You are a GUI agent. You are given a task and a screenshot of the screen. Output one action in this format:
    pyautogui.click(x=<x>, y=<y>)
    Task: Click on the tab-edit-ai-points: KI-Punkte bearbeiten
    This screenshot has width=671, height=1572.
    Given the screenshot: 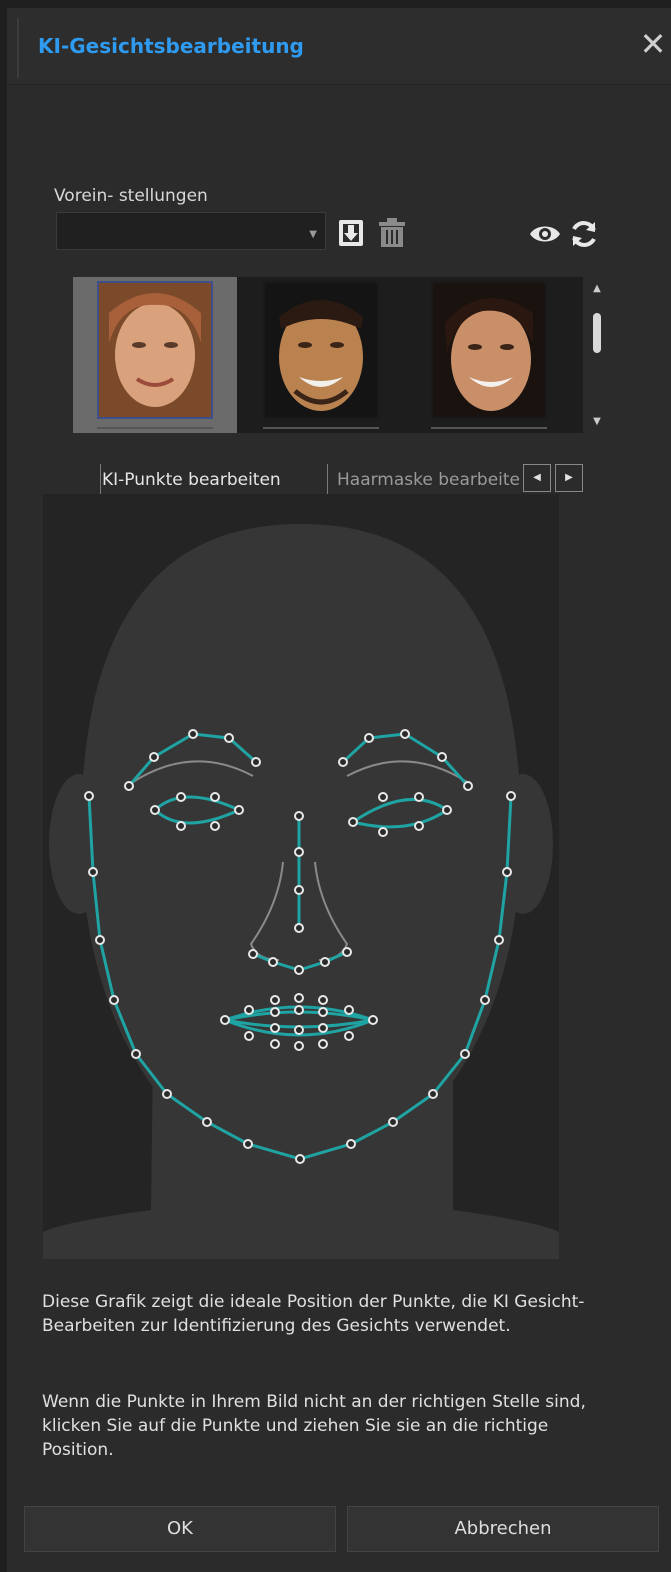 What is the action you would take?
    pyautogui.click(x=191, y=480)
    